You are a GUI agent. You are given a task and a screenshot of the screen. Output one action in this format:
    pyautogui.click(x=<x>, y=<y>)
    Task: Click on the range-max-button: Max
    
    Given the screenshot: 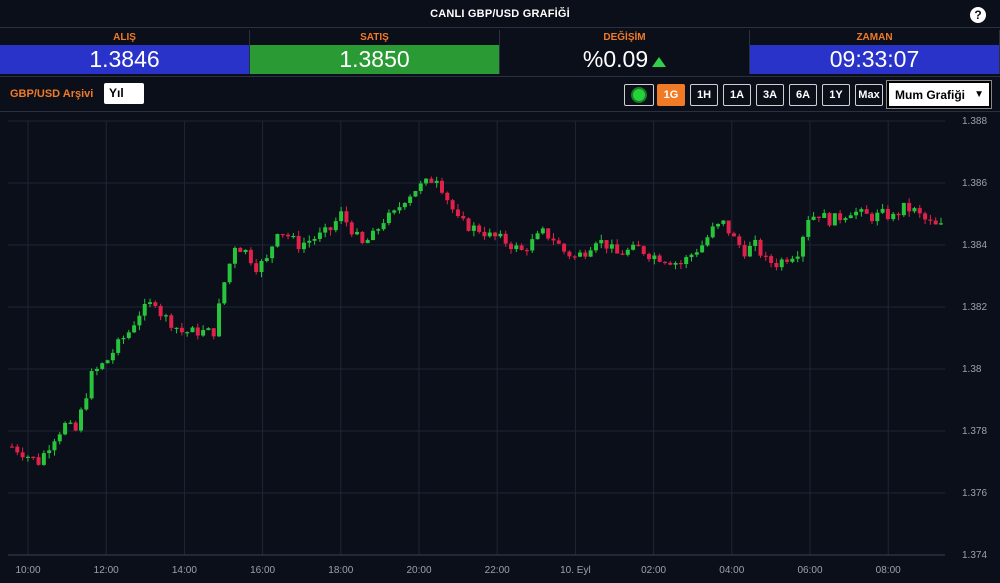 What is the action you would take?
    pyautogui.click(x=869, y=95)
    